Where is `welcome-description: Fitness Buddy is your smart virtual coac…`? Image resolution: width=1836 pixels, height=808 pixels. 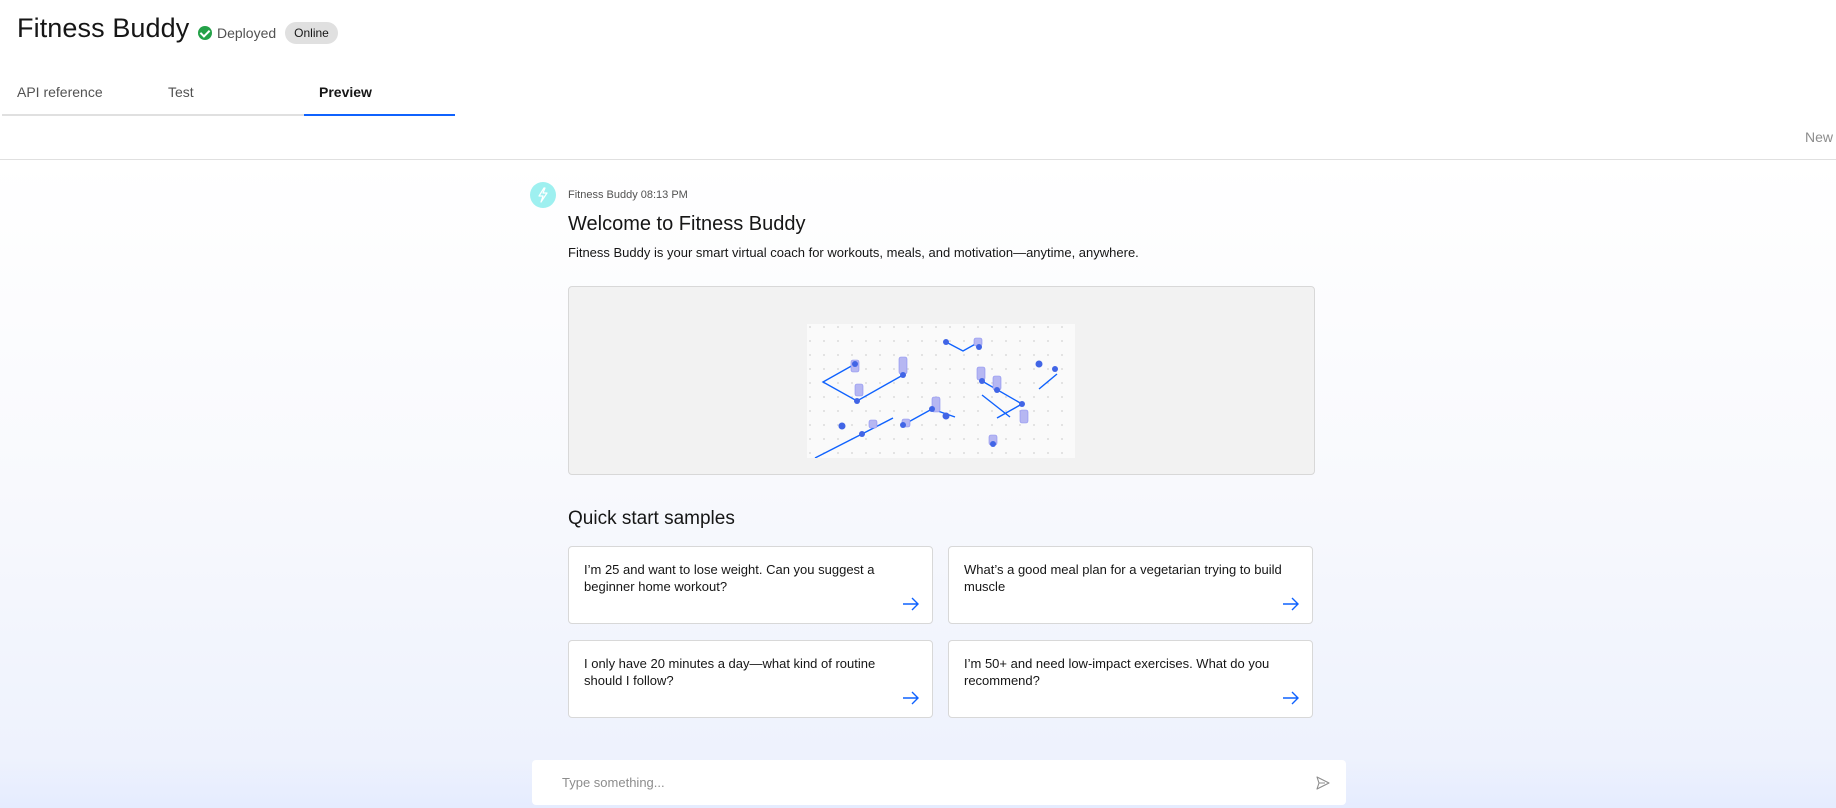
welcome-description: Fitness Buddy is your smart virtual coac… is located at coordinates (853, 252).